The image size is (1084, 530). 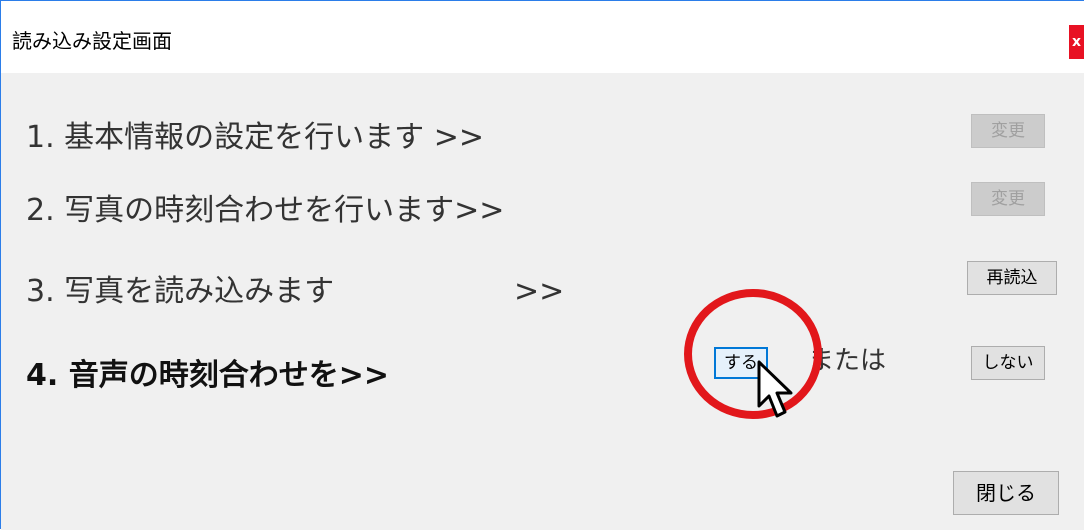 I want to click on audio-sync-yes-button: する, so click(x=741, y=363).